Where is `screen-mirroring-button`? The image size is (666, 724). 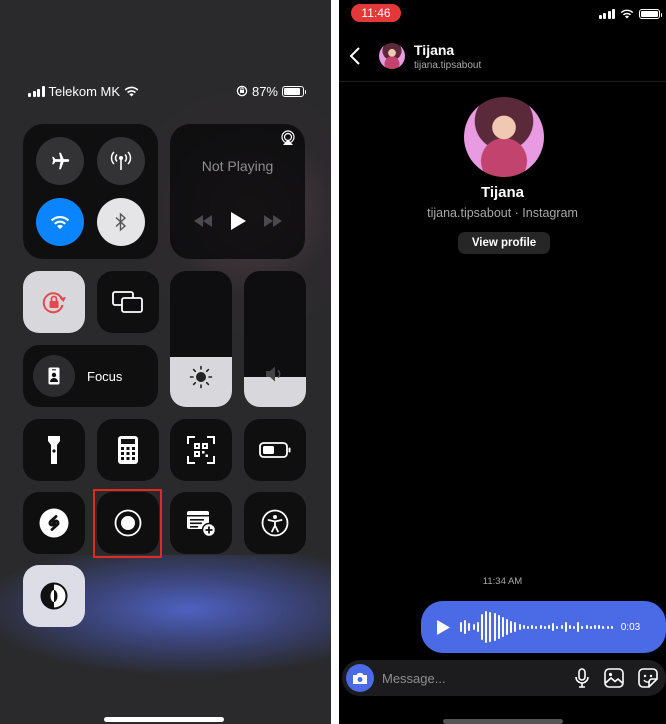 screen-mirroring-button is located at coordinates (128, 302).